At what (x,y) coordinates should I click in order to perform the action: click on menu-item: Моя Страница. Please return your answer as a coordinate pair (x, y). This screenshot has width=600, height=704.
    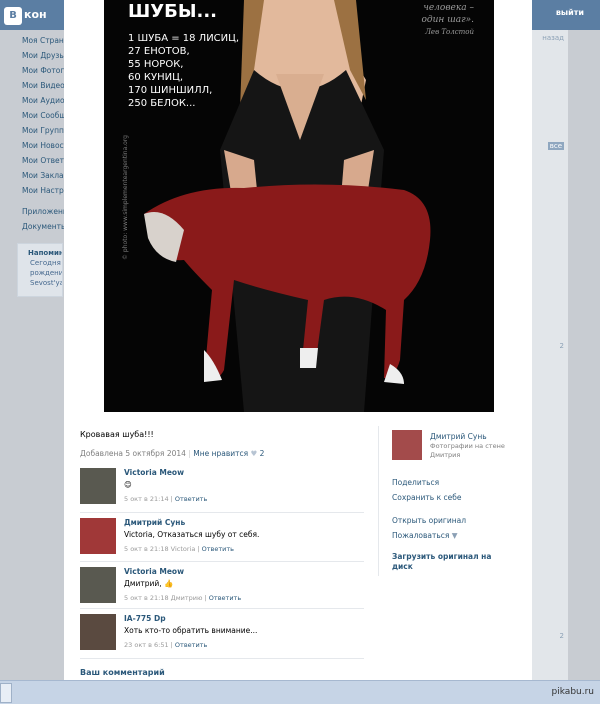
    Looking at the image, I should click on (43, 43).